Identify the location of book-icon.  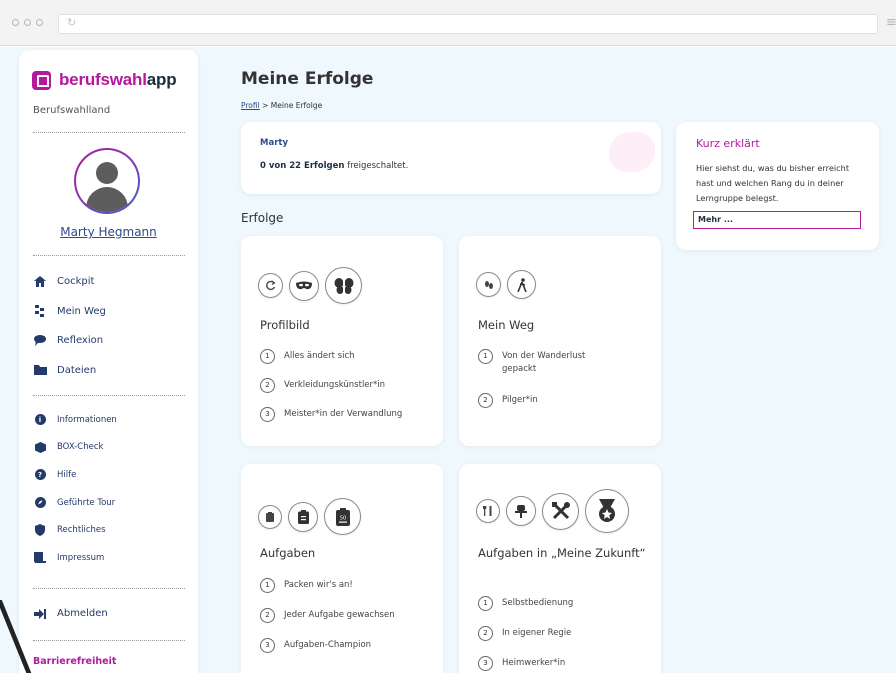
(40, 558).